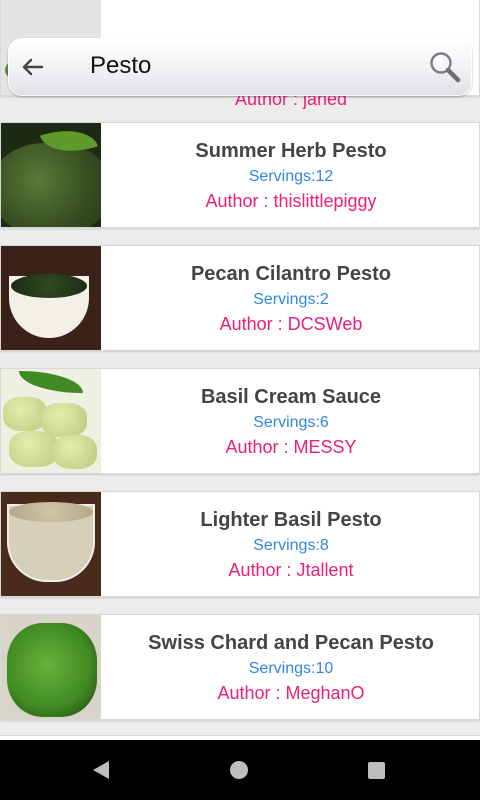  I want to click on nav-home-icon, so click(239, 770).